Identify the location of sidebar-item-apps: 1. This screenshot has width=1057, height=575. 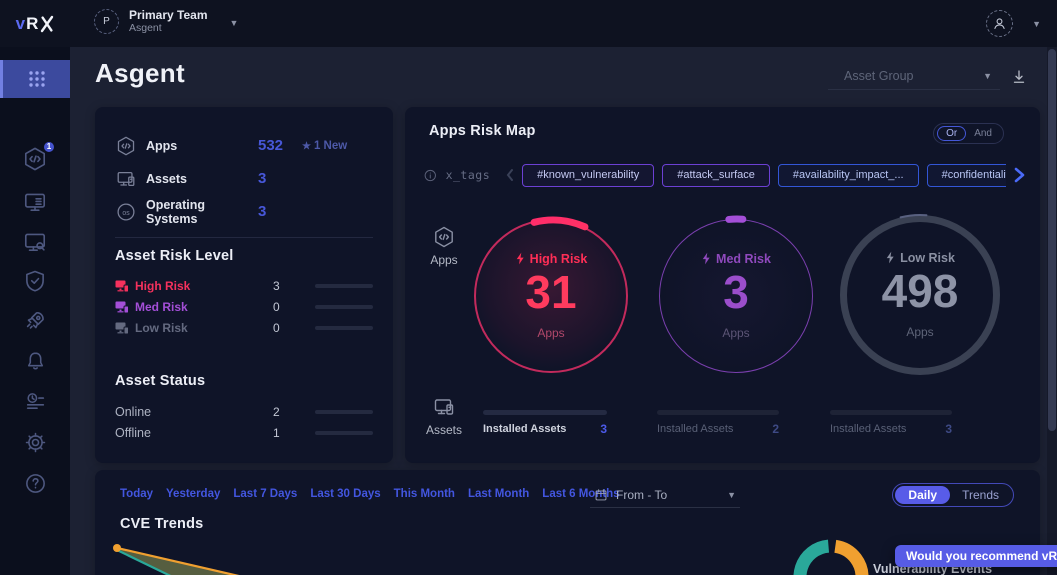
(35, 157).